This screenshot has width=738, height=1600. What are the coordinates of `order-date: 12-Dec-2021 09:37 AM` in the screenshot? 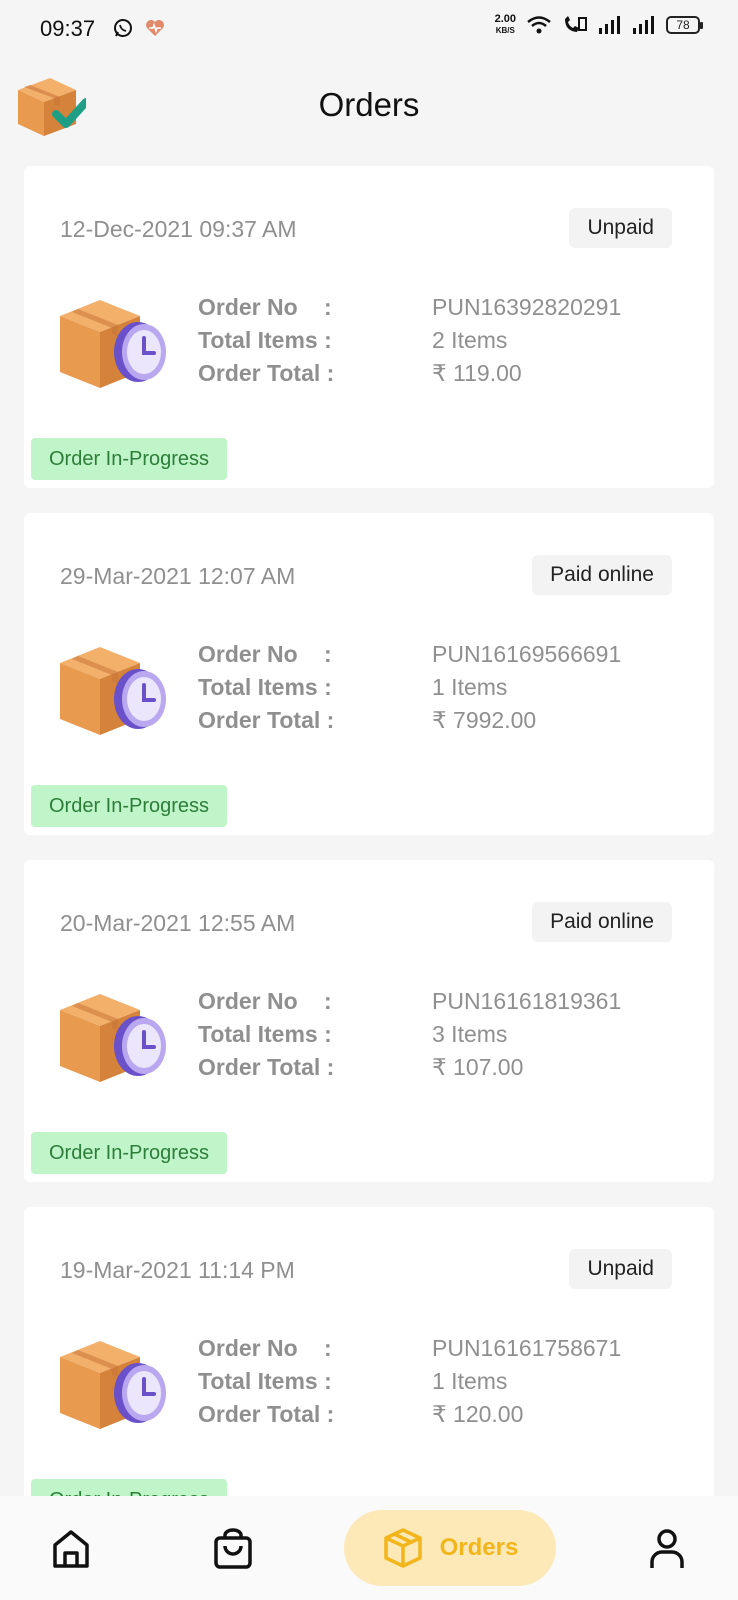 It's located at (178, 229).